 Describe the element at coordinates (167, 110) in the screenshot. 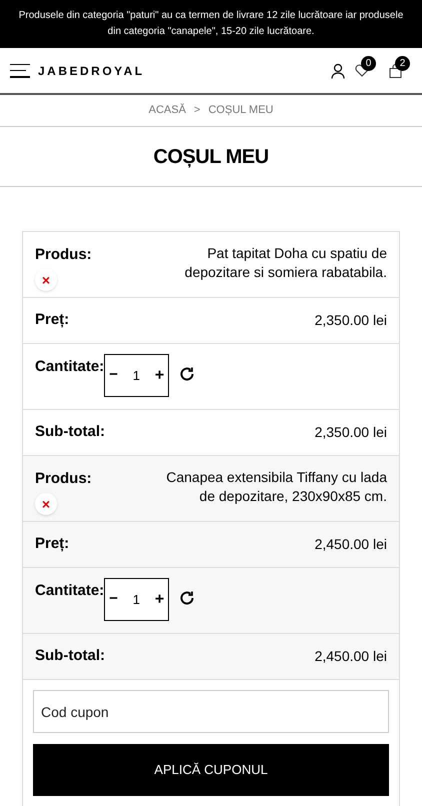

I see `breadcrumb-link: ACASĂ` at that location.